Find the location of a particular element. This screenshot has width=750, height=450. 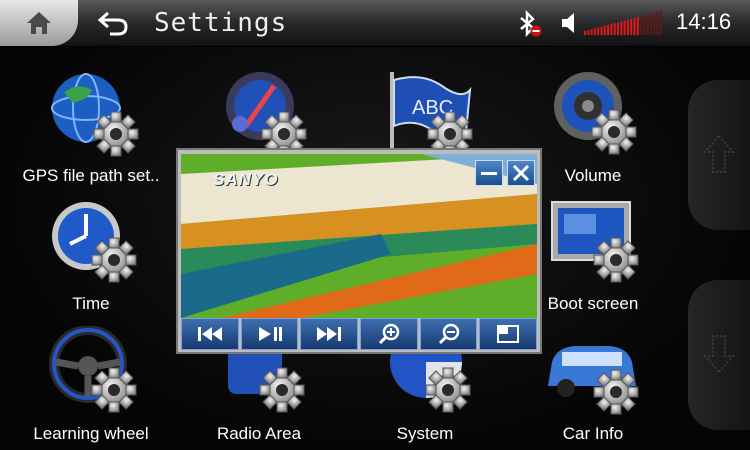

gps-file-path-setting: GPS file path set.. is located at coordinates (91, 127).